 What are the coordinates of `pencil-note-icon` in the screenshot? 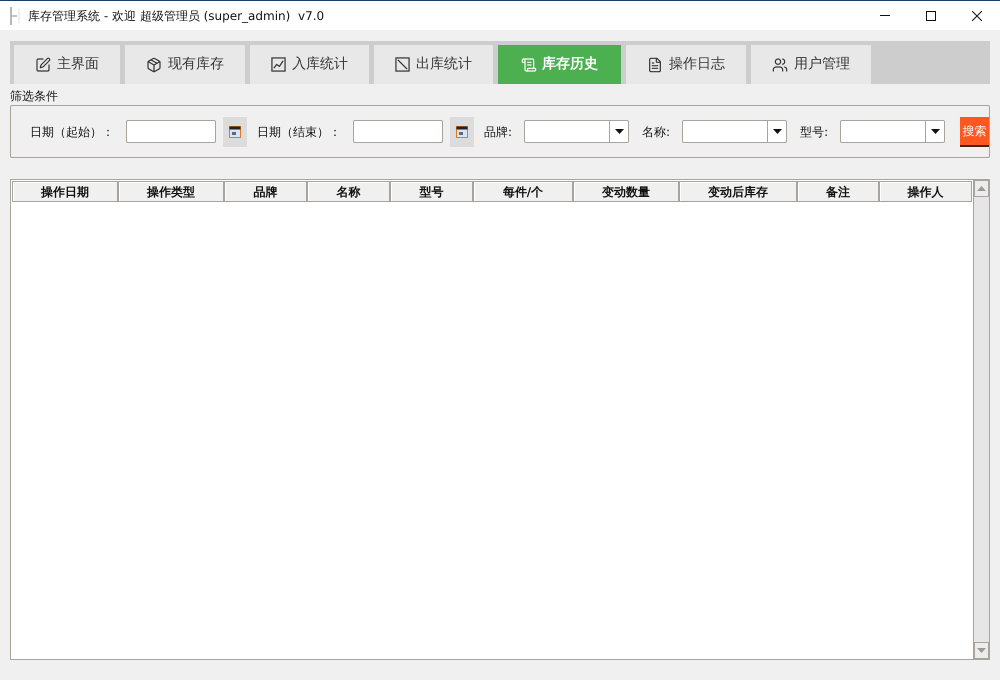 It's located at (43, 64).